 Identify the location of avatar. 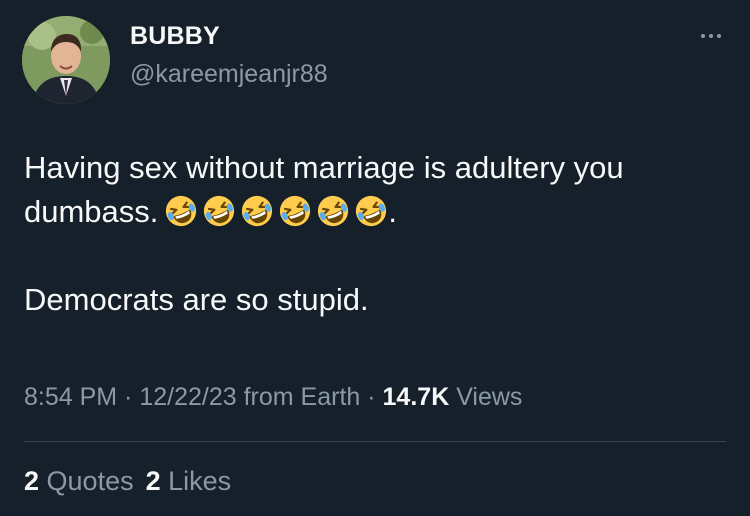
(66, 60).